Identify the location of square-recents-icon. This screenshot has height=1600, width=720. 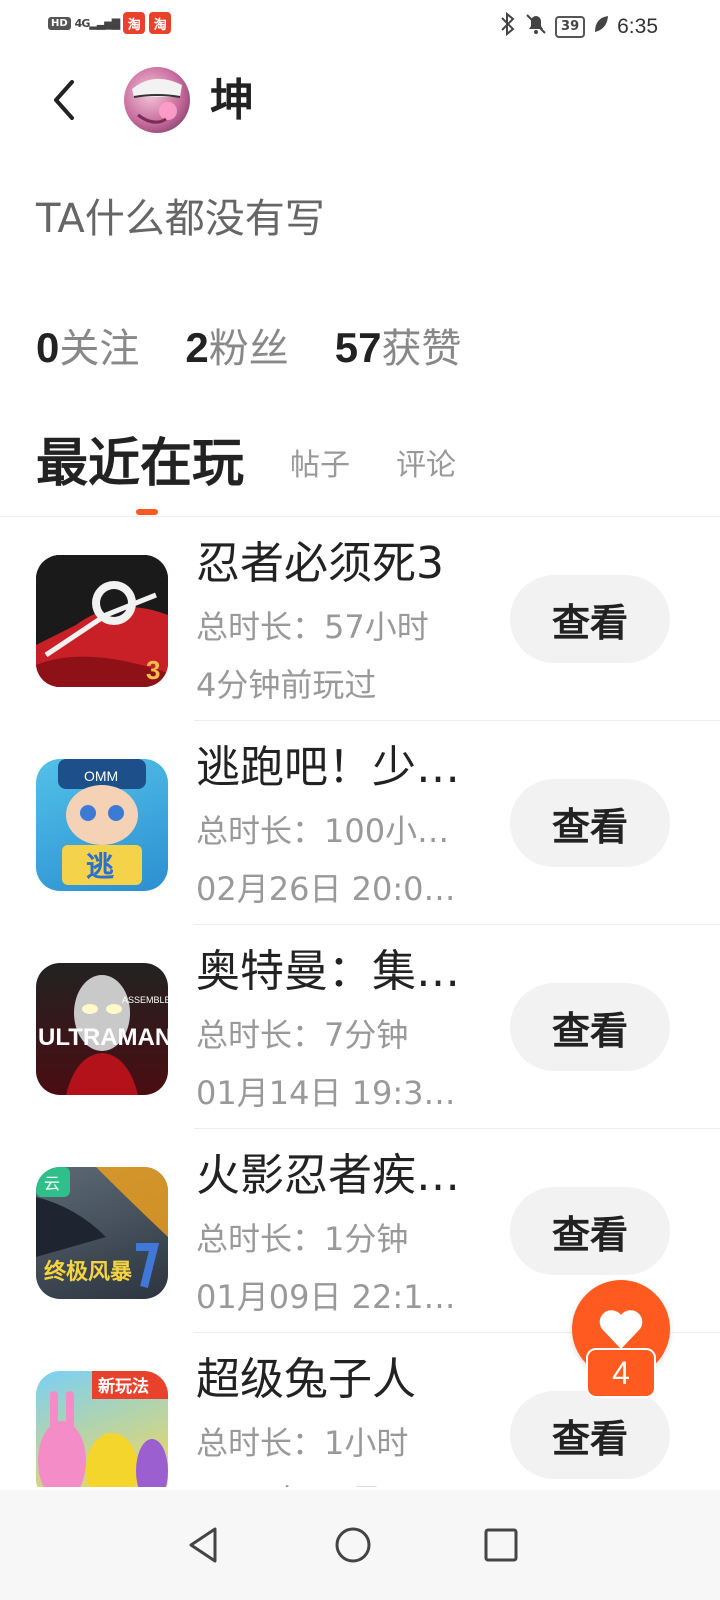
(501, 1545).